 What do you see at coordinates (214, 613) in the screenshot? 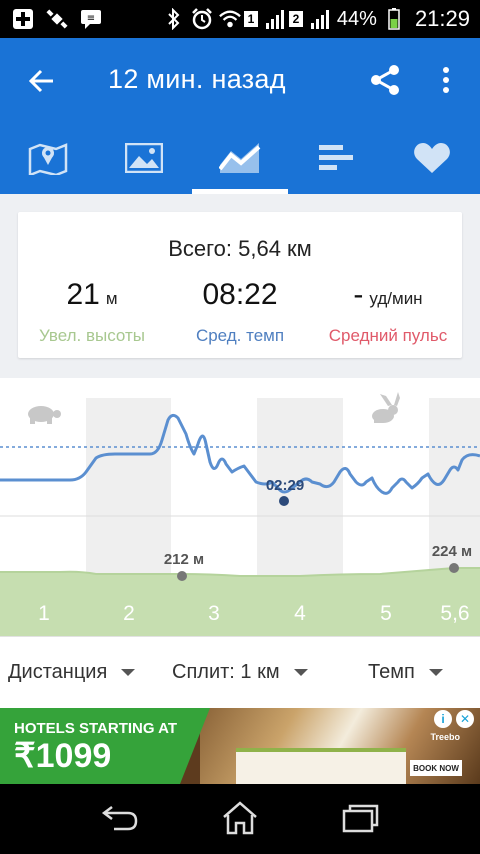
I see `km-label-3: 3` at bounding box center [214, 613].